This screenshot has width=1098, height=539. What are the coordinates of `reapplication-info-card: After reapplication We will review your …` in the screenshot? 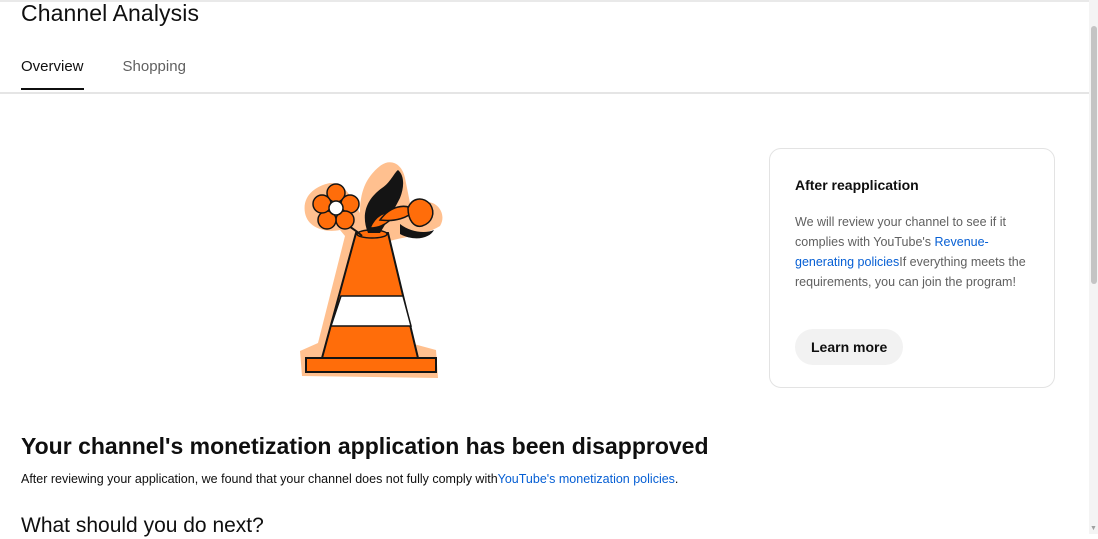 It's located at (912, 268).